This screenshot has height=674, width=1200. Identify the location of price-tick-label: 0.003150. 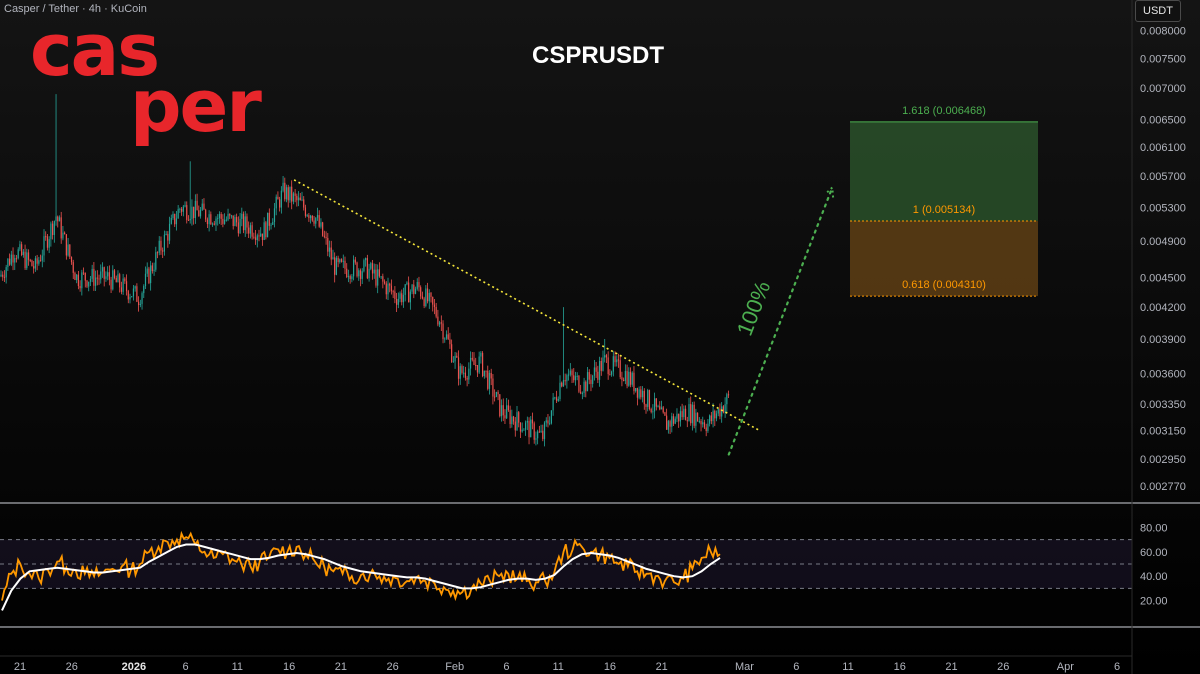
(1163, 432).